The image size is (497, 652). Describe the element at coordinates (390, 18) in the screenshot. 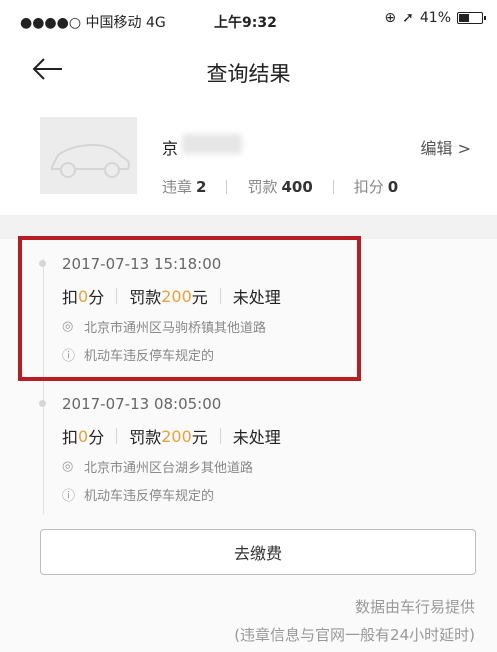

I see `location-icon: ⊕` at that location.